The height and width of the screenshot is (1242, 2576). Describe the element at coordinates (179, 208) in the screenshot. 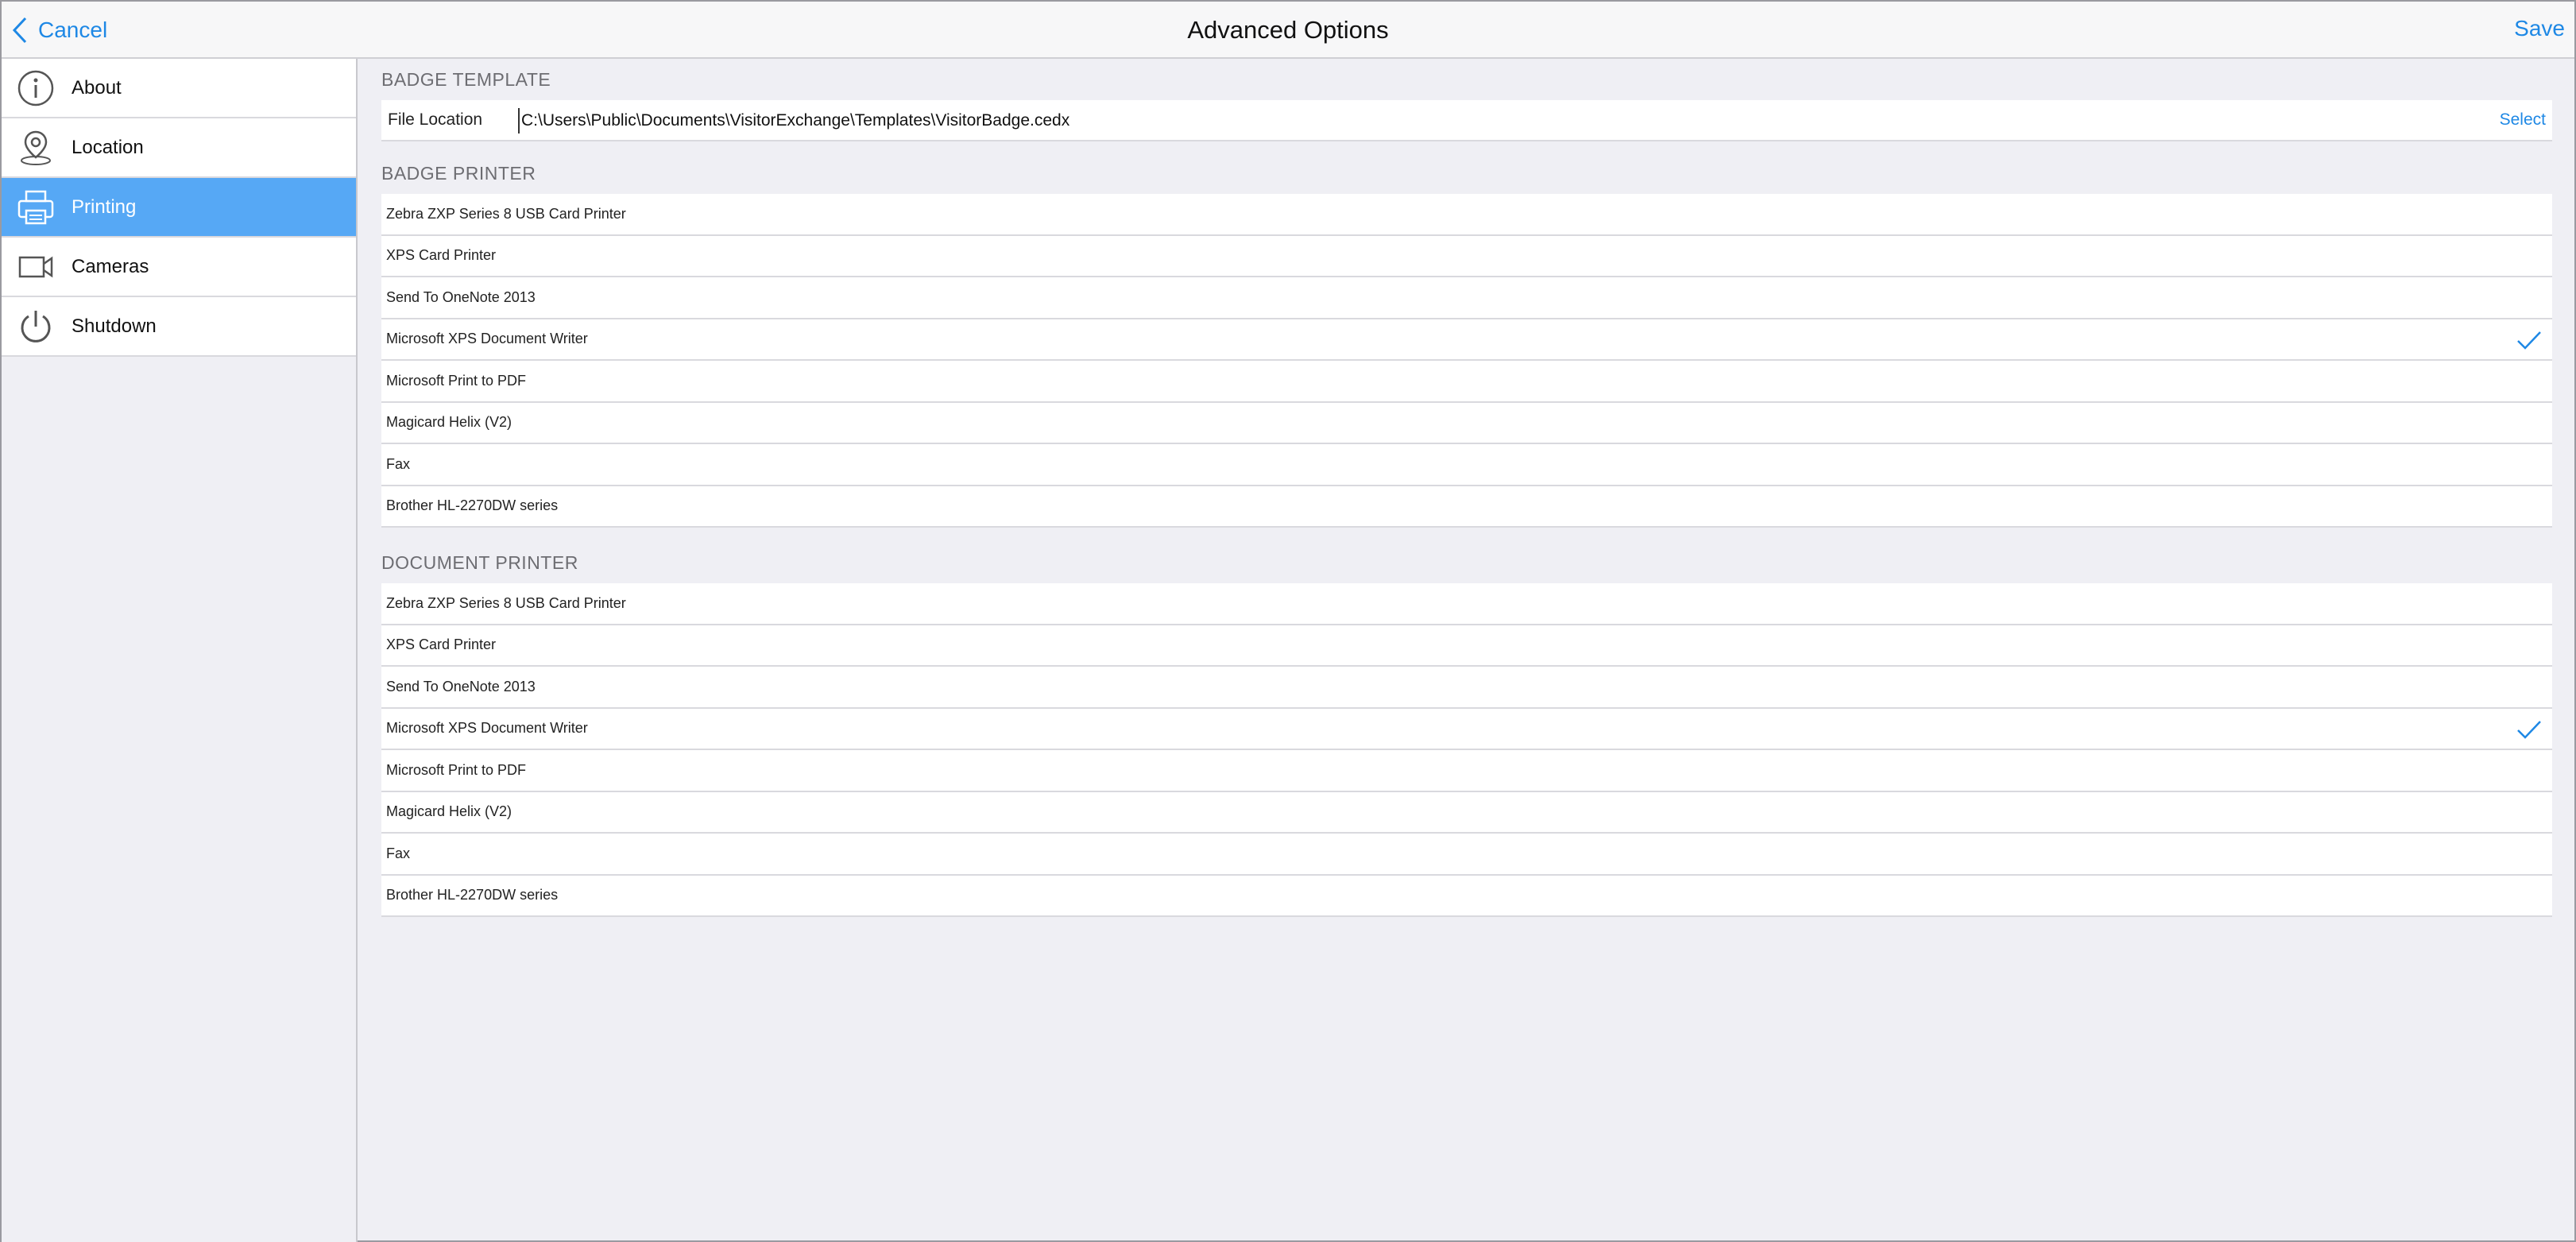

I see `sidebar-item-printing: Printing` at that location.